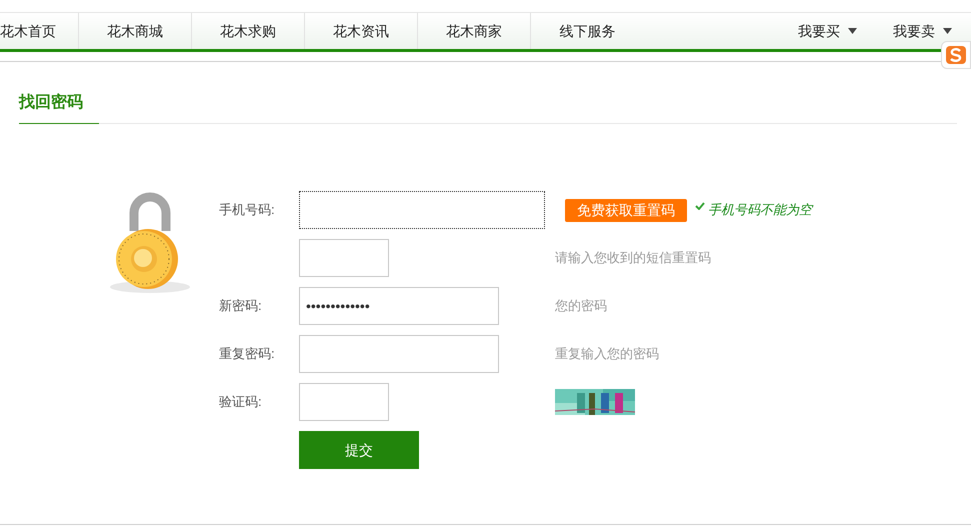 The width and height of the screenshot is (971, 530). Describe the element at coordinates (240, 402) in the screenshot. I see `field-label: 验证码:` at that location.